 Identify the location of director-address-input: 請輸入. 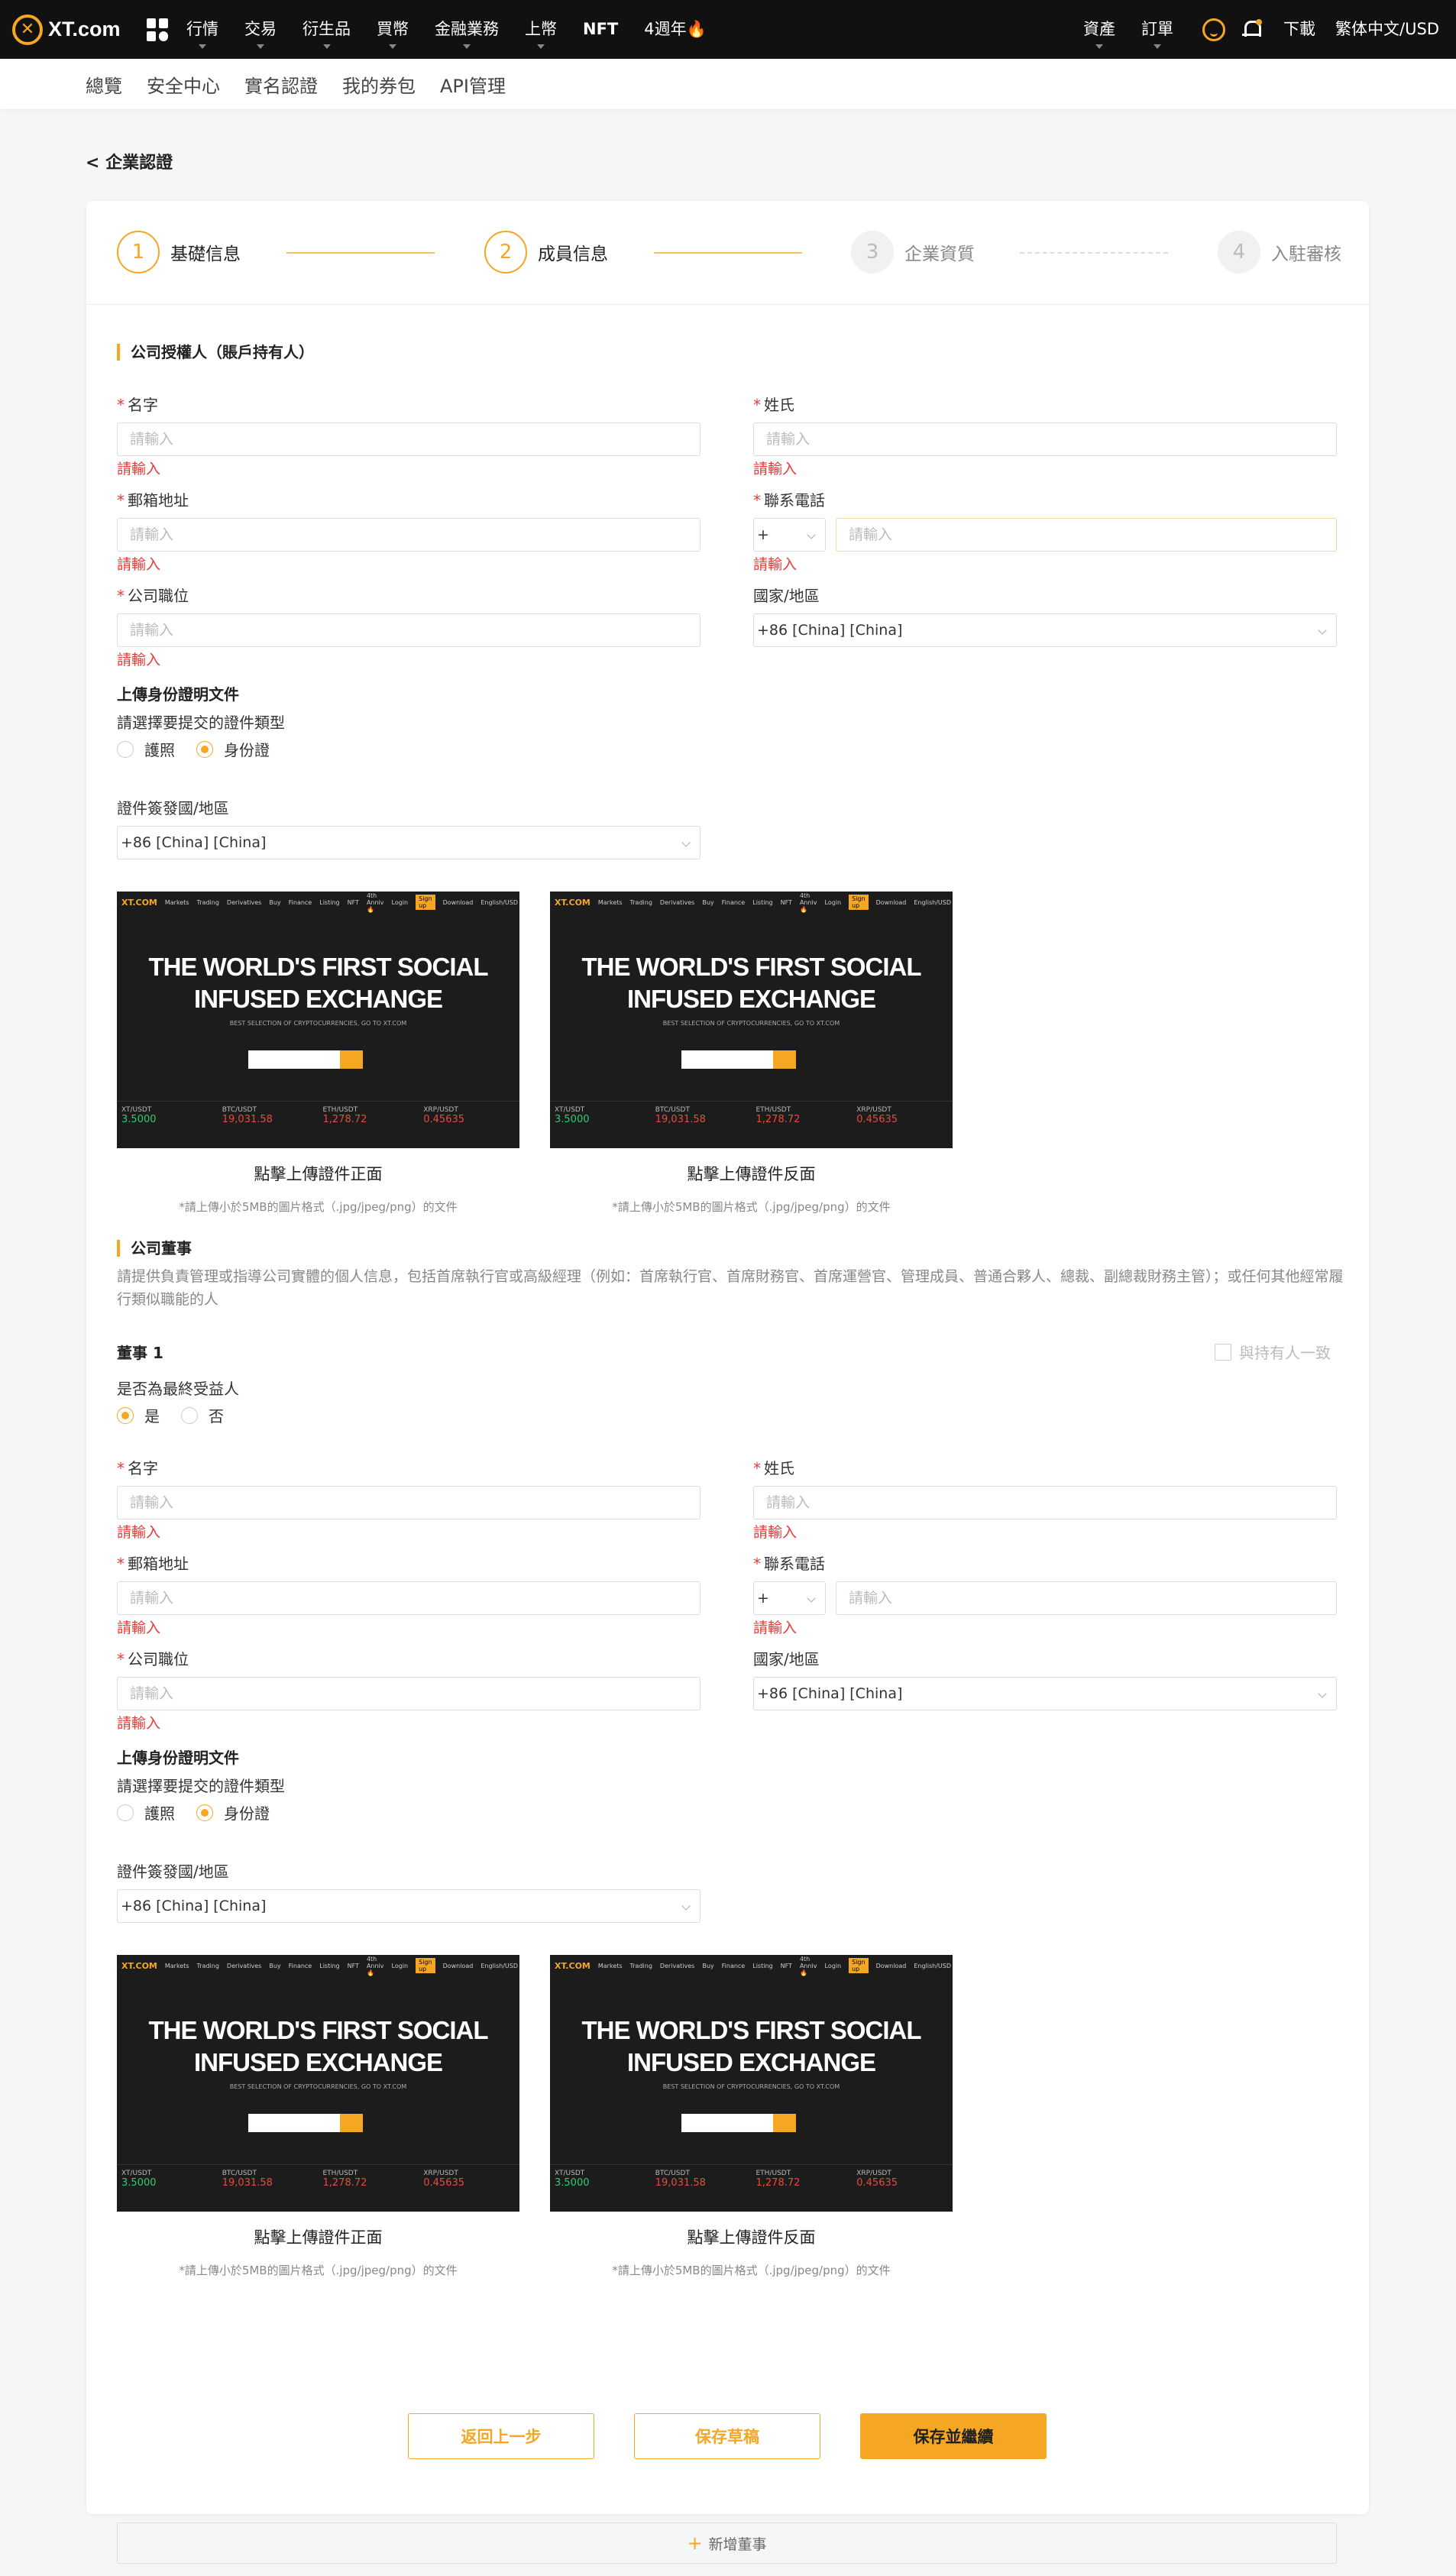
(408, 1598).